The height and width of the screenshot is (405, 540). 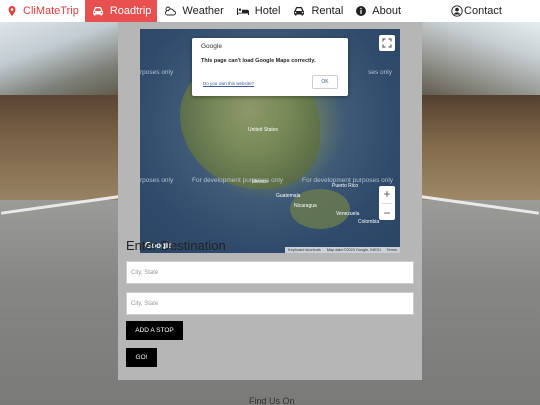 What do you see at coordinates (380, 72) in the screenshot?
I see `map-watermark: ses only` at bounding box center [380, 72].